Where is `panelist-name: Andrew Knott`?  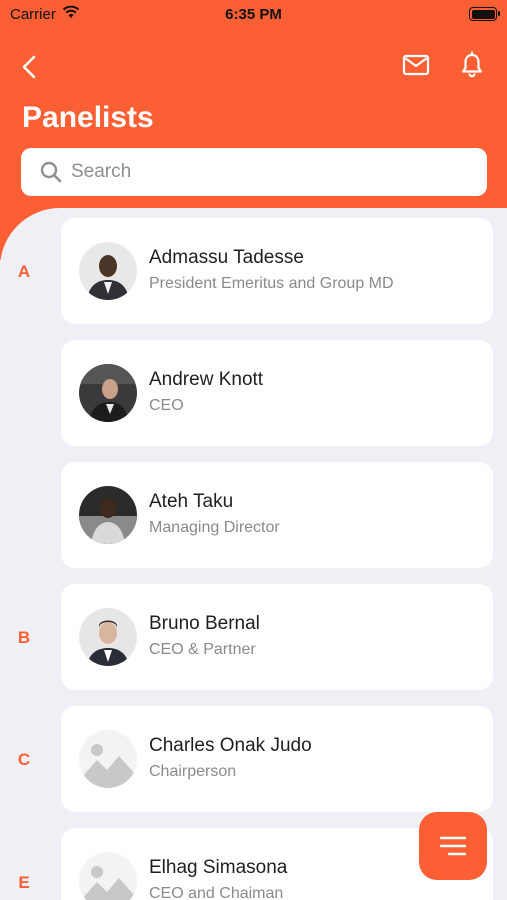 panelist-name: Andrew Knott is located at coordinates (206, 379).